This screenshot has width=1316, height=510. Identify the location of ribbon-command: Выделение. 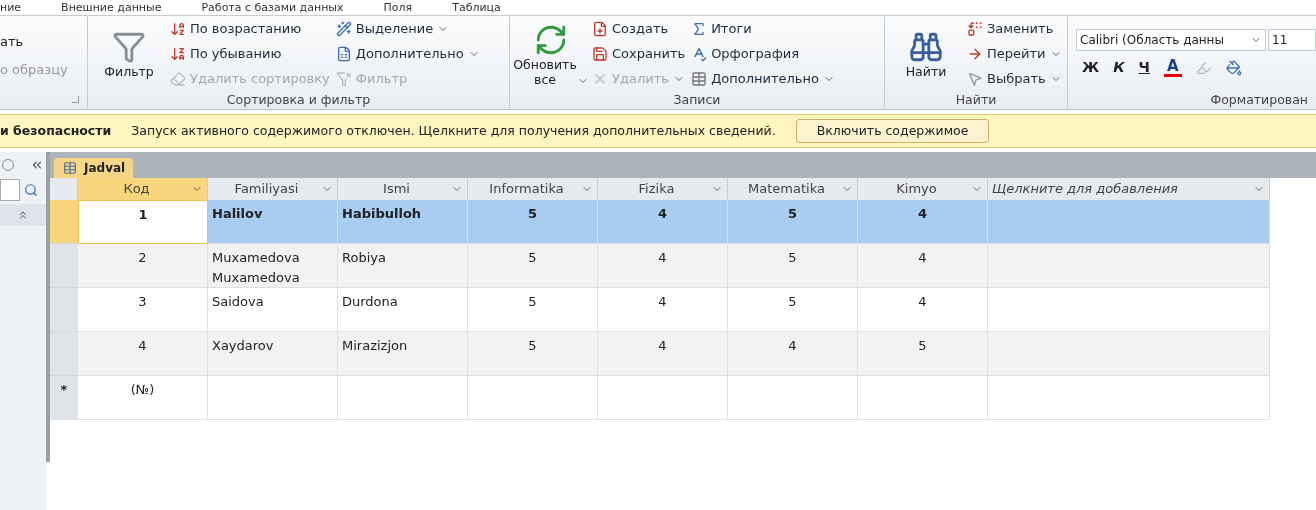
(407, 28).